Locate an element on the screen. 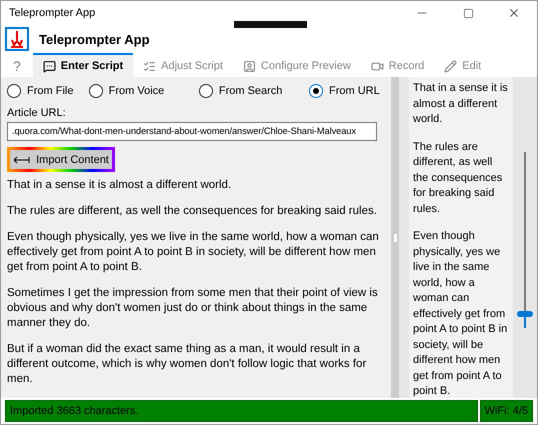  preview-paragraph: Even though physically, yes we live in the same world, how a woman can effectively get from point A to point B in society, will be different how men get from point A to point B. is located at coordinates (460, 313).